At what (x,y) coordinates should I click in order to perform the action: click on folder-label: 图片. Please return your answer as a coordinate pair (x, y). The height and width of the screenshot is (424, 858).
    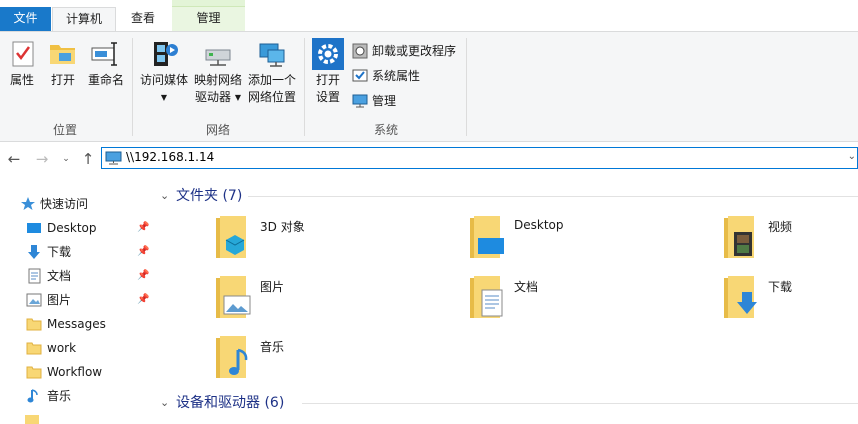
    Looking at the image, I should click on (272, 287).